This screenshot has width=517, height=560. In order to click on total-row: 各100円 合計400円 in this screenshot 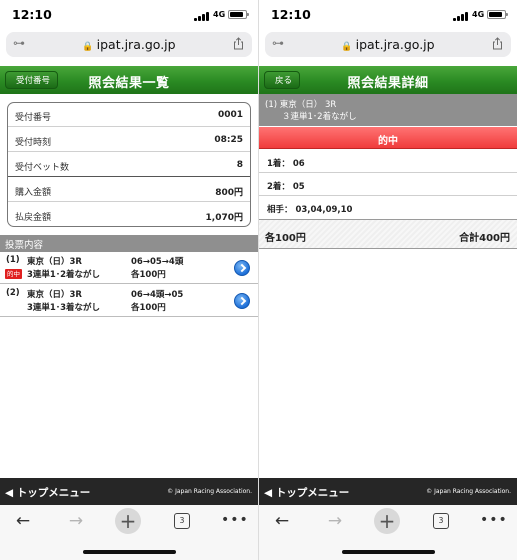, I will do `click(388, 234)`.